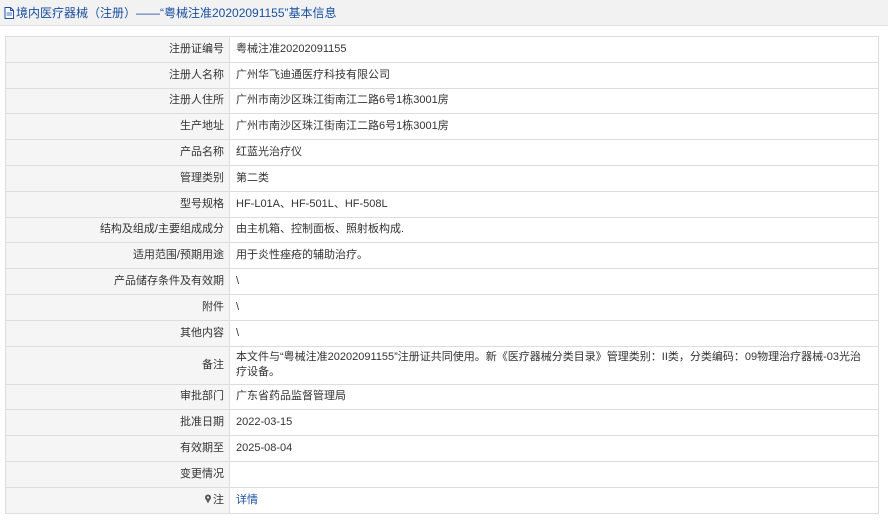 The width and height of the screenshot is (888, 523). I want to click on table-row-registrant-name: 注册人名称 广州华飞迪通医疗科技有限公司, so click(442, 75).